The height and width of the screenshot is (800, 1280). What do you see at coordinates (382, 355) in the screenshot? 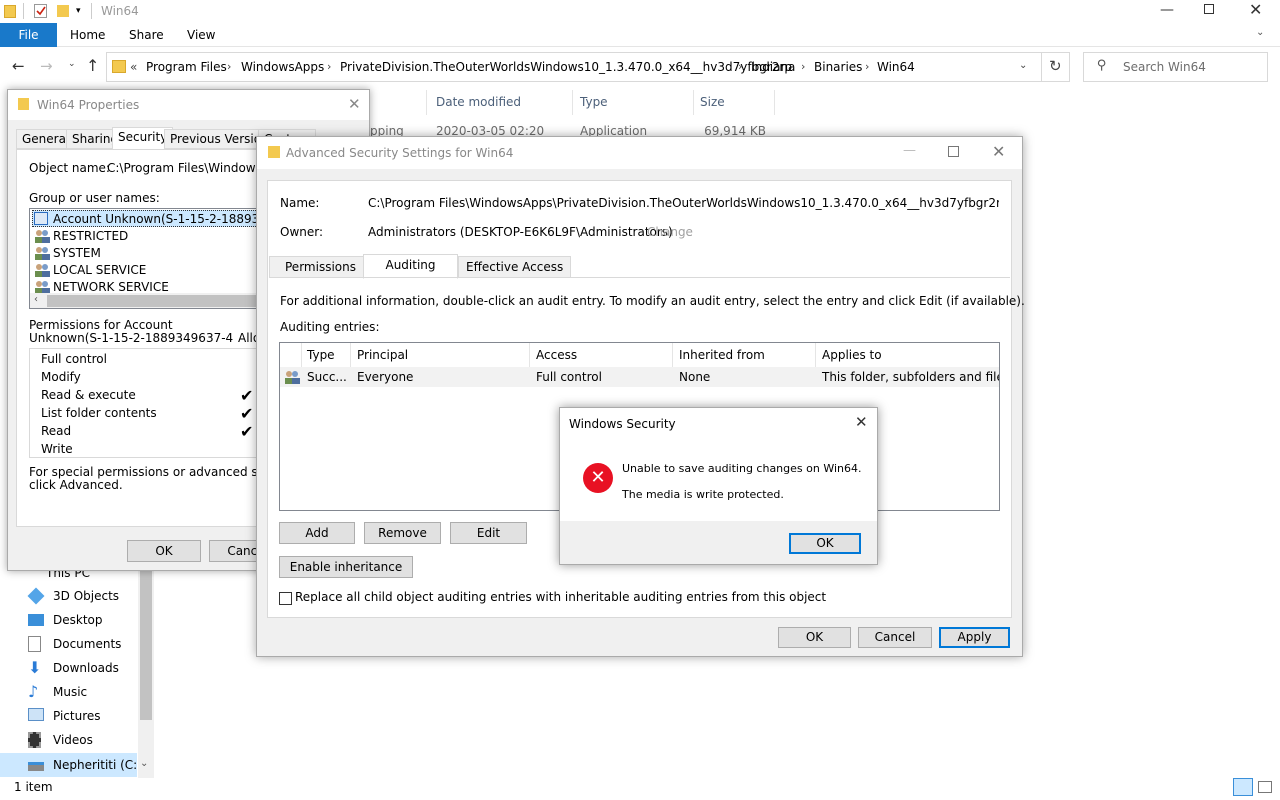
I see `column-principal: Principal` at bounding box center [382, 355].